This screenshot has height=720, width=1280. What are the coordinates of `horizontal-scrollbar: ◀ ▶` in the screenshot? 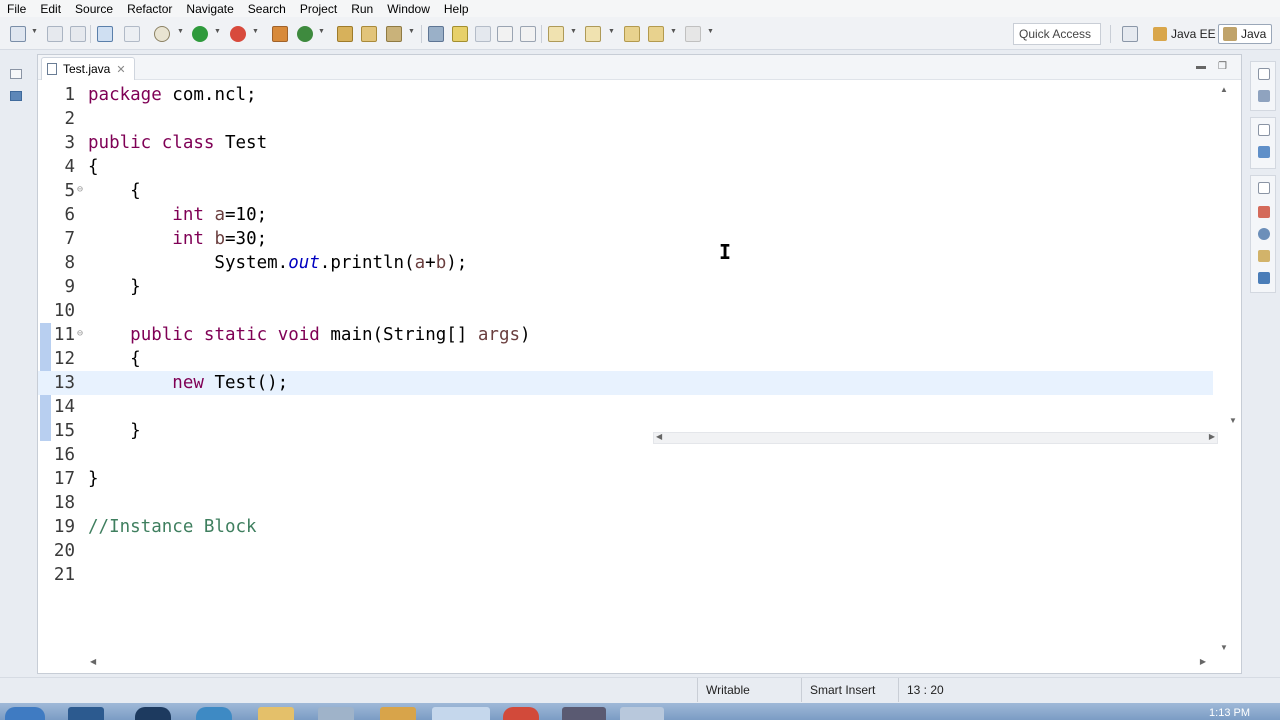 It's located at (648, 663).